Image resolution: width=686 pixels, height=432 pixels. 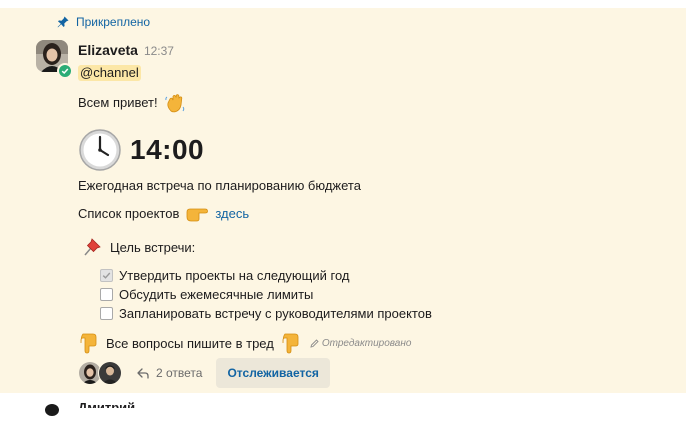 I want to click on author-name: Elizaveta, so click(x=108, y=50).